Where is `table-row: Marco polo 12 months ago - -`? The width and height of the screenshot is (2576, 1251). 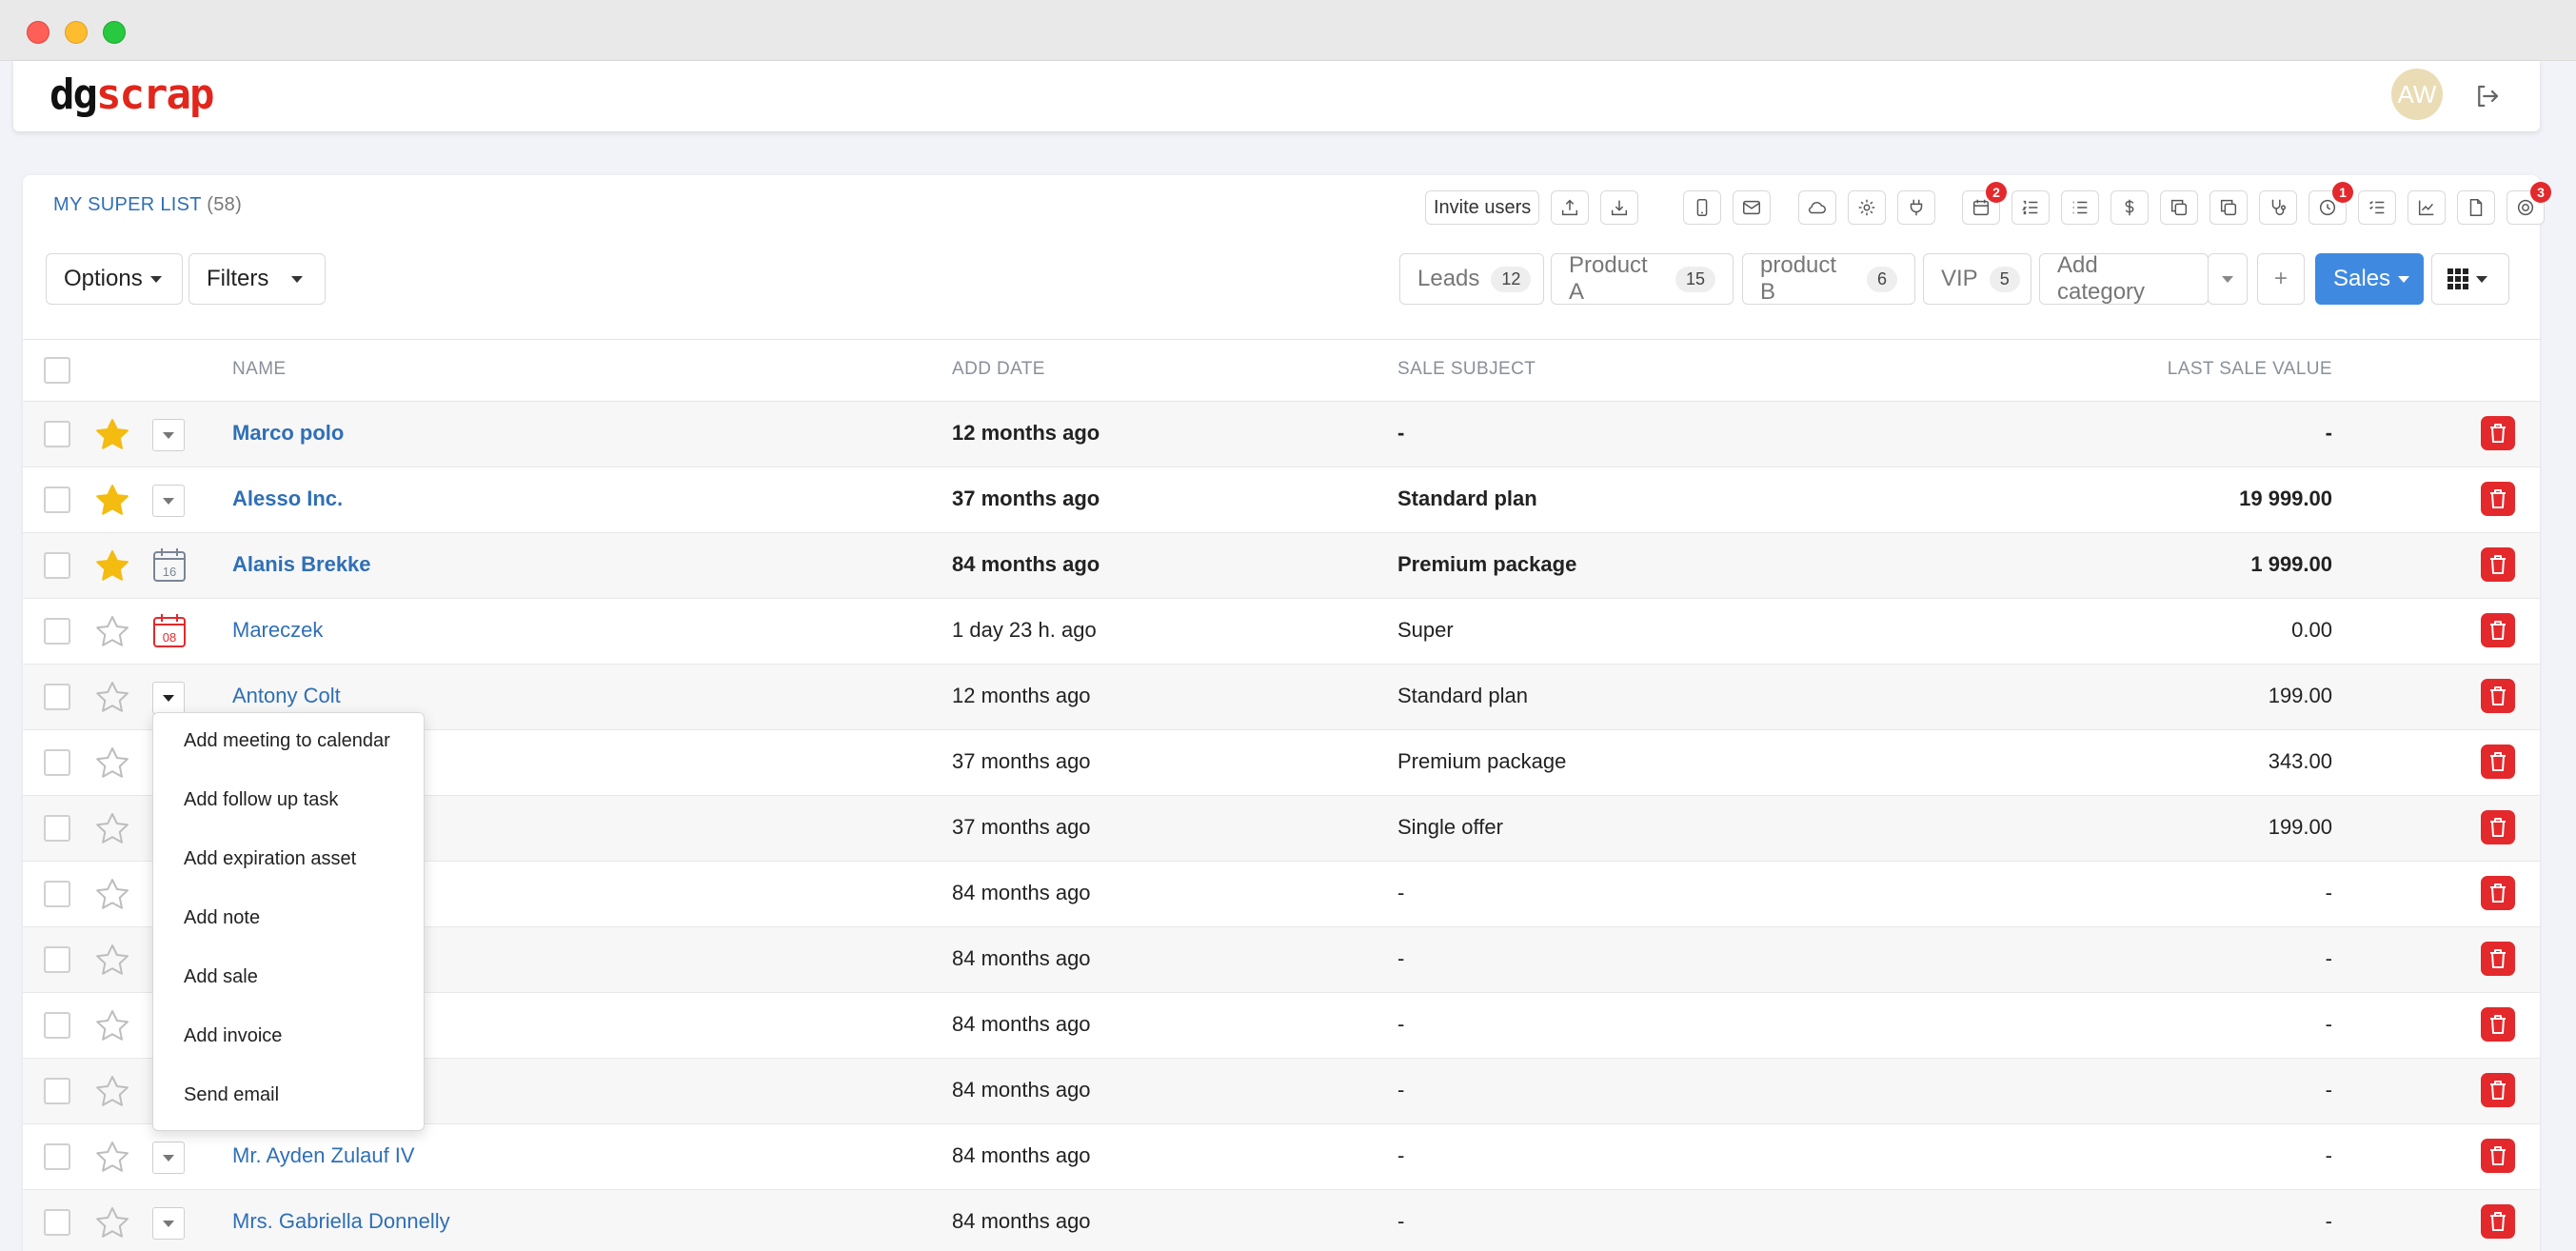
table-row: Marco polo 12 months ago - - is located at coordinates (1282, 434).